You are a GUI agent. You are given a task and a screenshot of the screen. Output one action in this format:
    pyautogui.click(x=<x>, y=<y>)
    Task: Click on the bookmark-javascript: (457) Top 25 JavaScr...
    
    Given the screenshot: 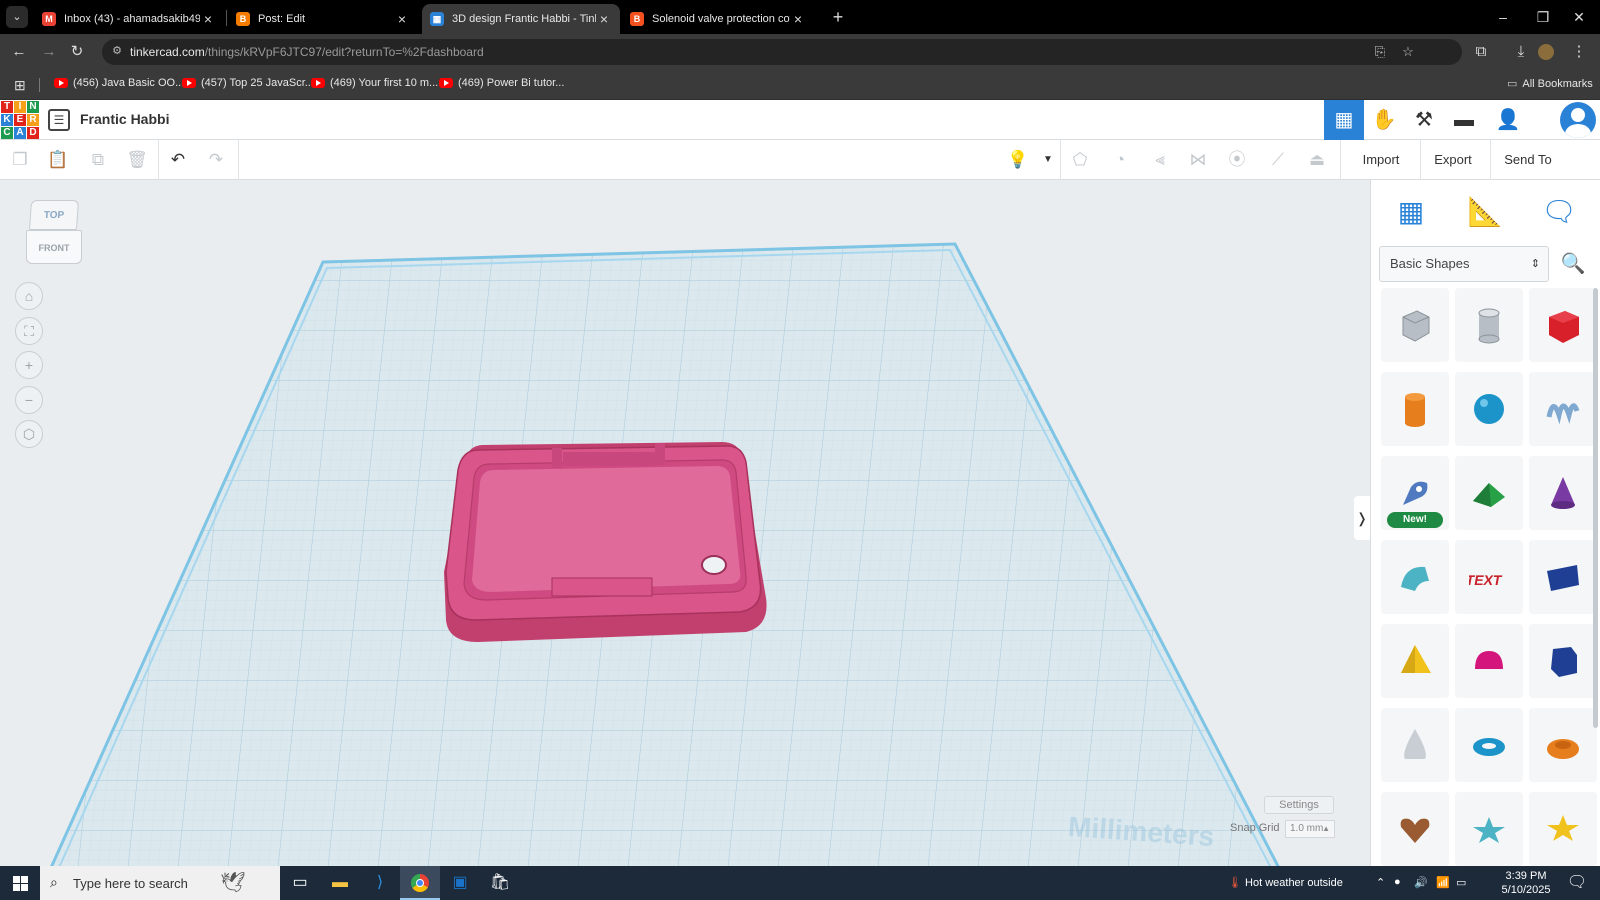 What is the action you would take?
    pyautogui.click(x=248, y=83)
    